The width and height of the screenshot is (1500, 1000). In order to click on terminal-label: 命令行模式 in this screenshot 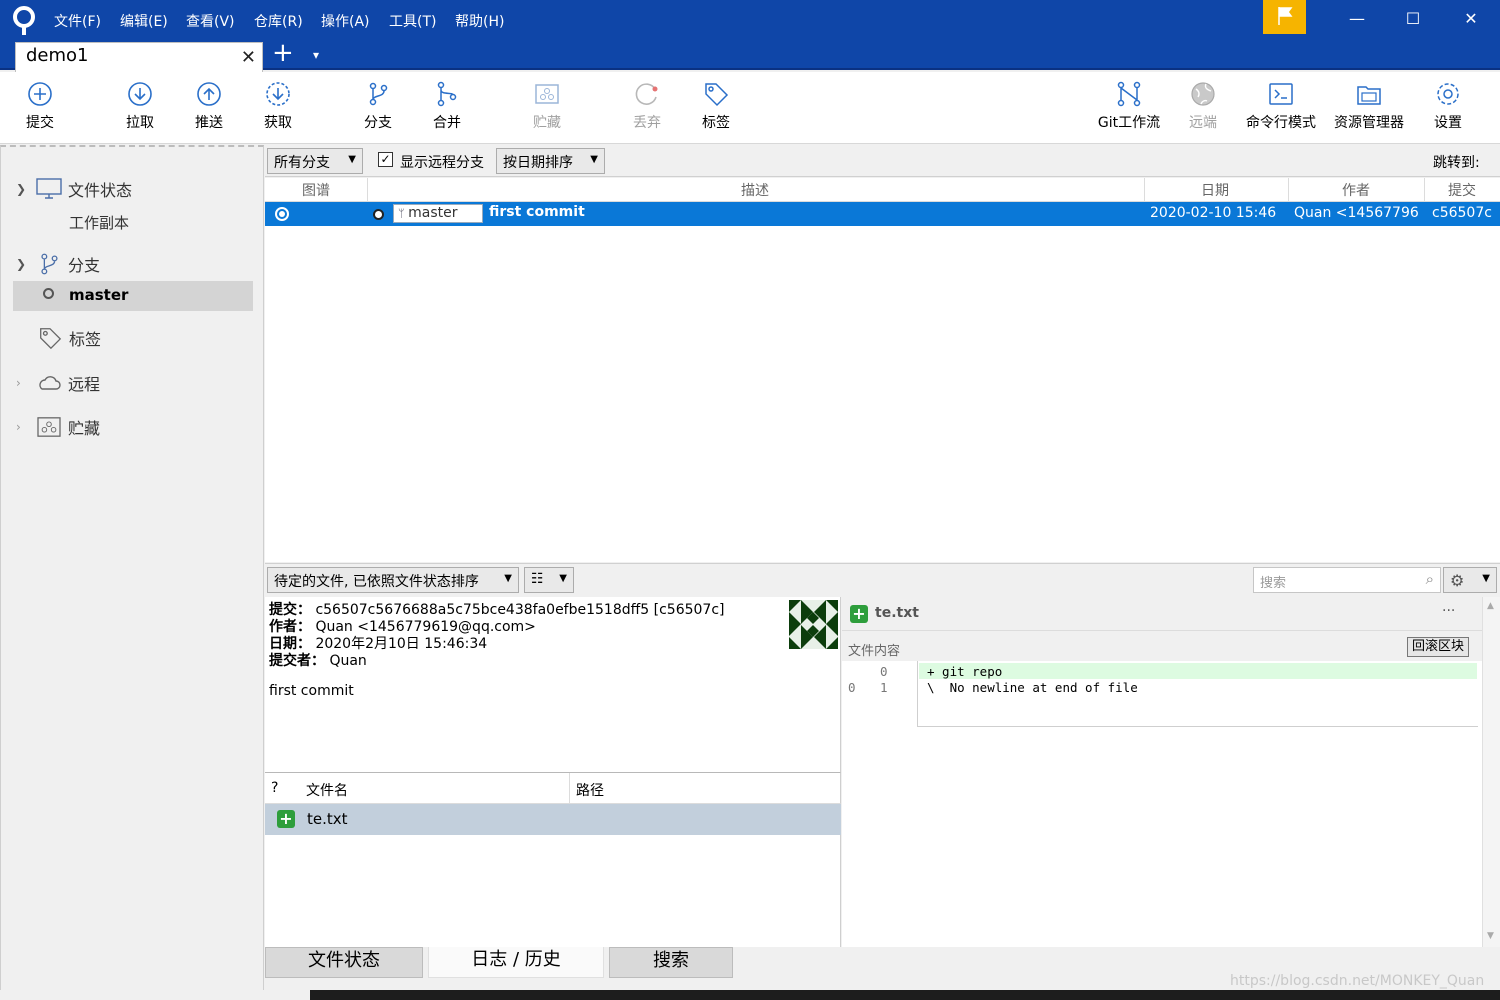, I will do `click(1281, 123)`.